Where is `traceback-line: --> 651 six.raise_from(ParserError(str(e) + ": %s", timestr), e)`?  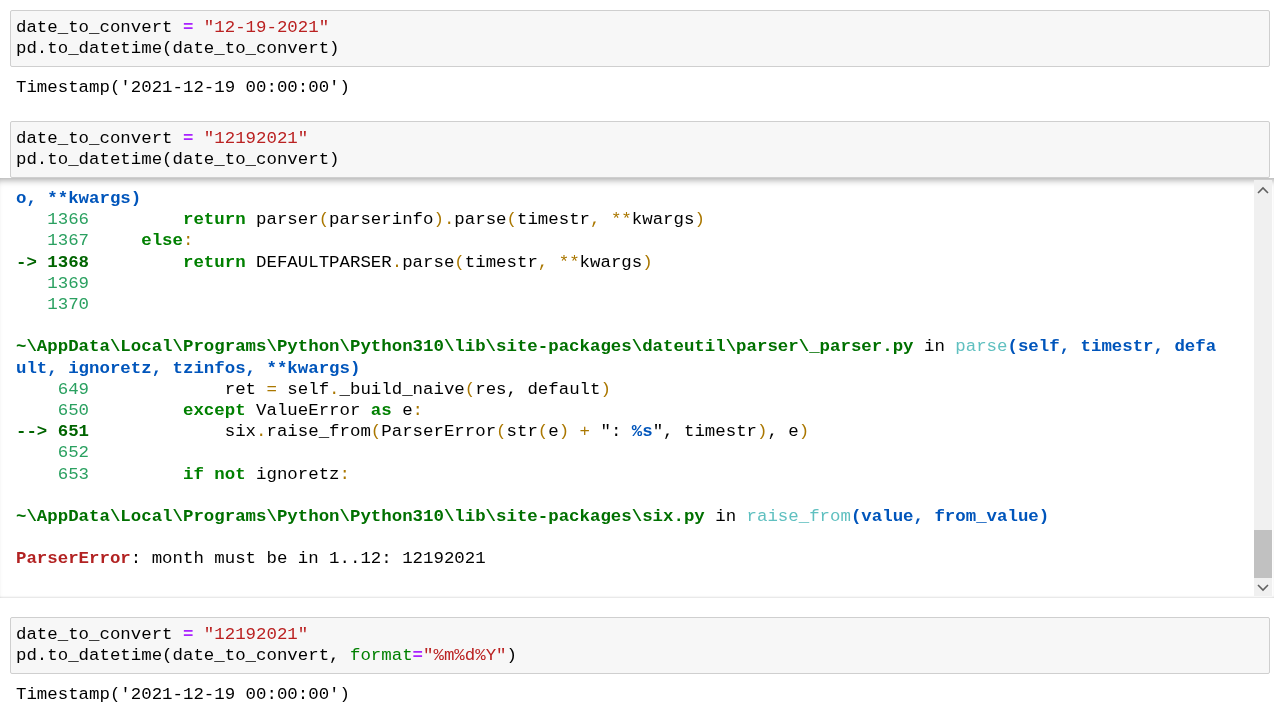 traceback-line: --> 651 six.raise_from(ParserError(str(e) + ": %s", timestr), e) is located at coordinates (413, 432).